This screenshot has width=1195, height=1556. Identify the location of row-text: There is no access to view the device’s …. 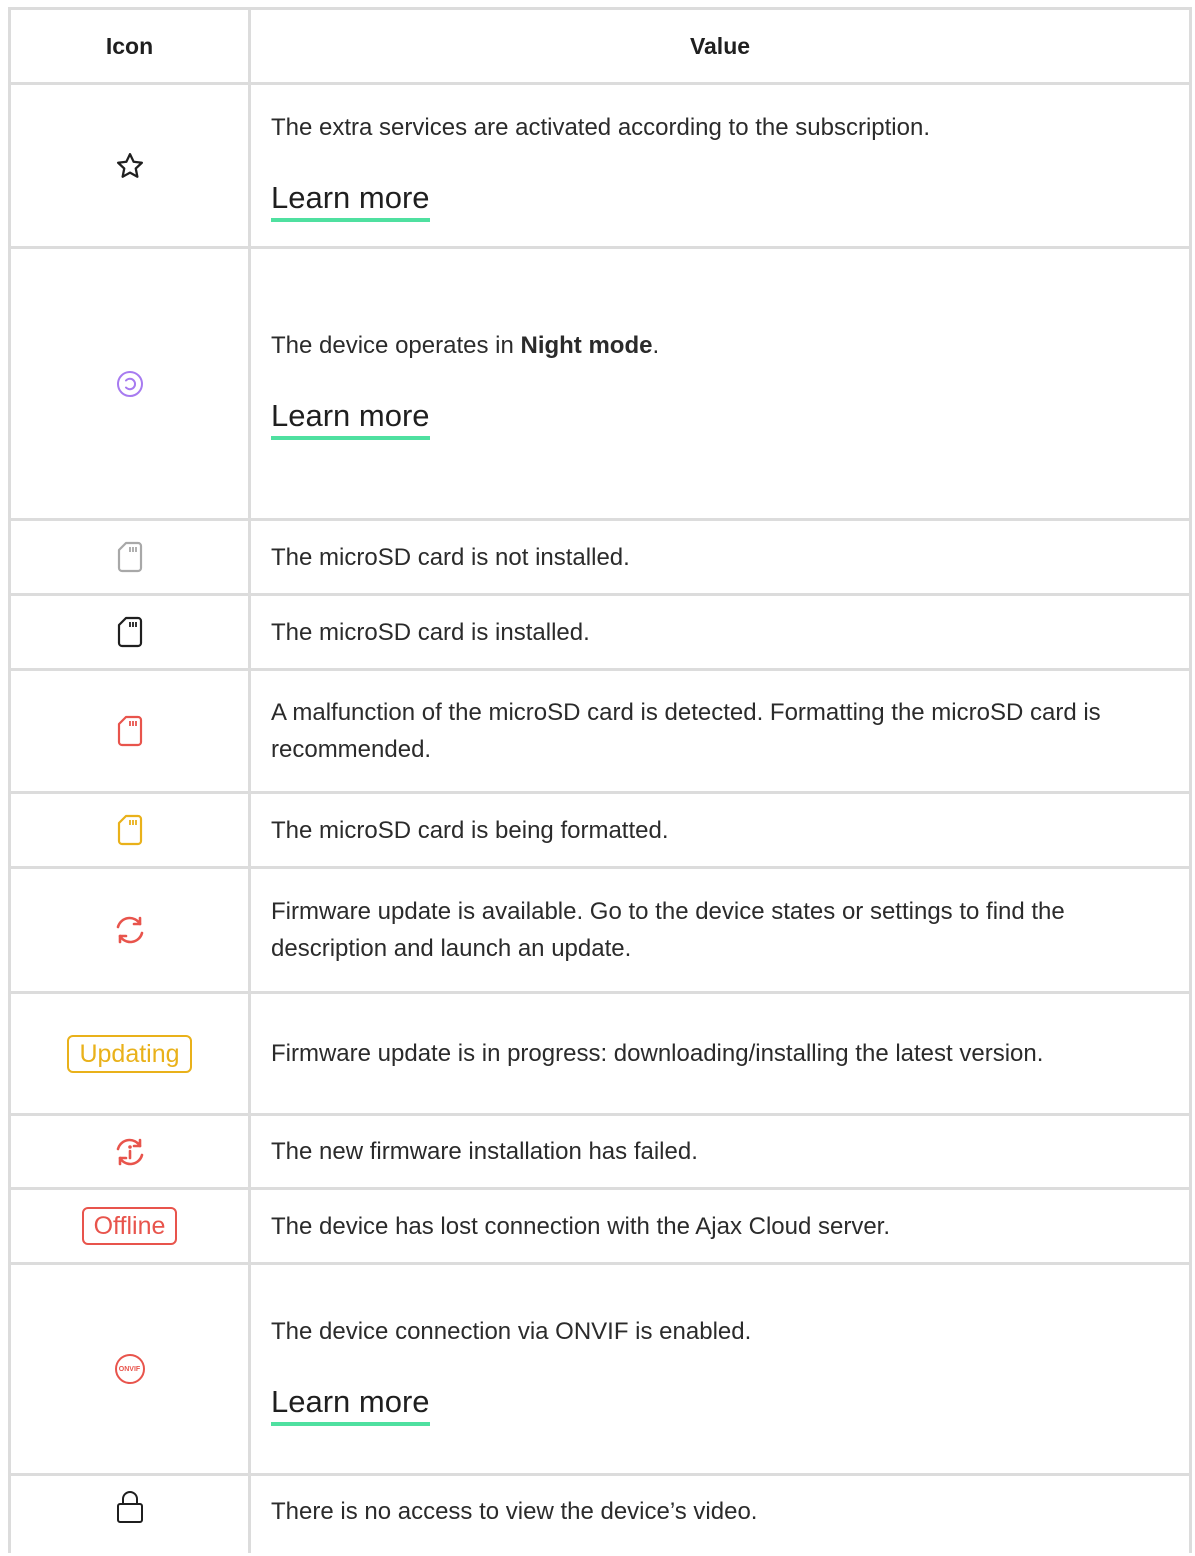
(514, 1511).